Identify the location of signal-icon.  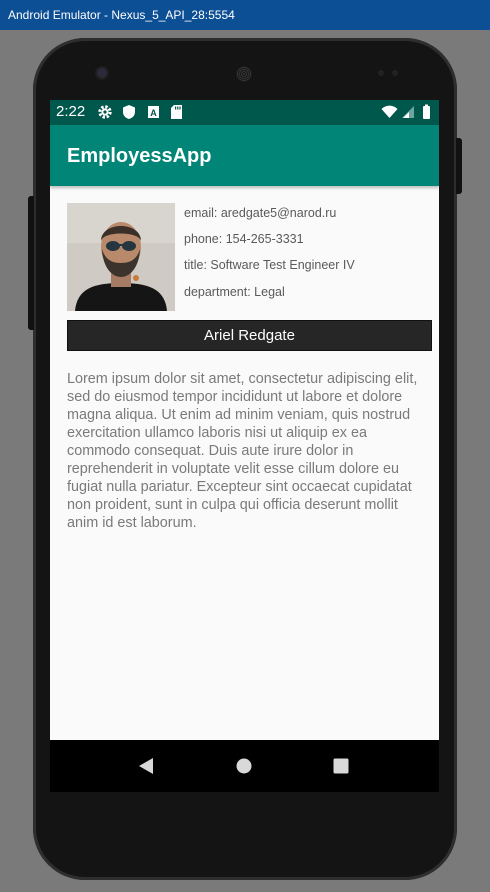
(408, 112).